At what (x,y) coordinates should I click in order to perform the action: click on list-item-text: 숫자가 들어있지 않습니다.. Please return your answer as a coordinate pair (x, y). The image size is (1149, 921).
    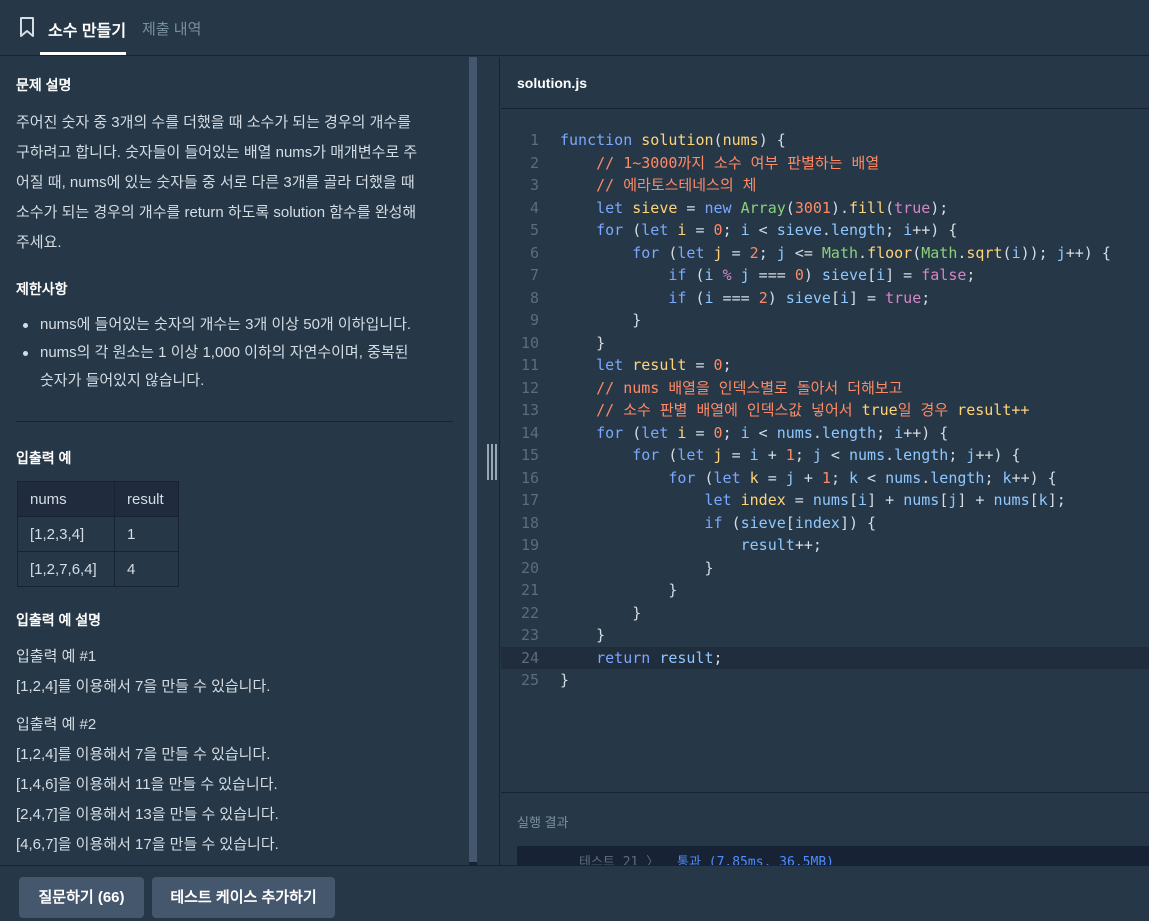
    Looking at the image, I should click on (122, 380).